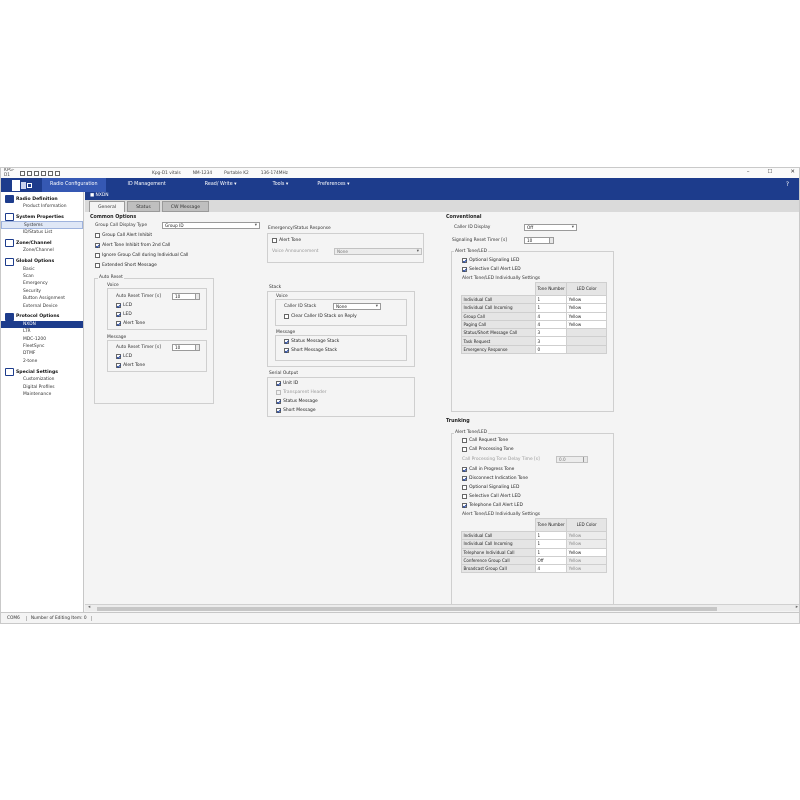 Image resolution: width=800 pixels, height=800 pixels. I want to click on sidebar-item-systems: Systems, so click(42, 225).